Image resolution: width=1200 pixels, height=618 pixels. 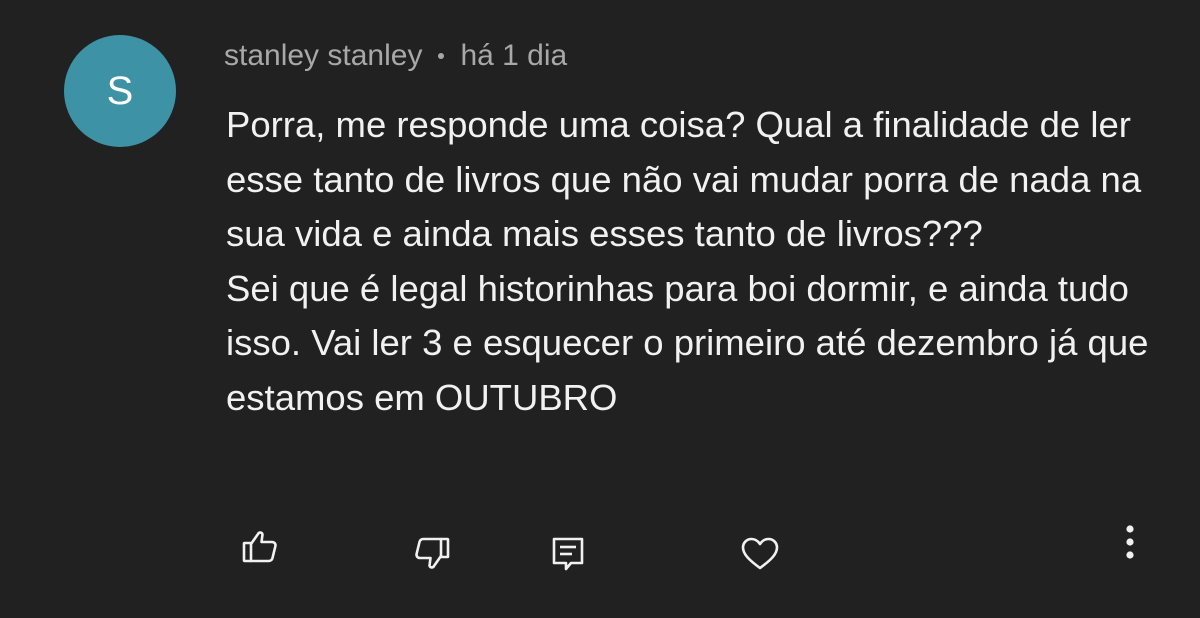 I want to click on reply-button, so click(x=568, y=554).